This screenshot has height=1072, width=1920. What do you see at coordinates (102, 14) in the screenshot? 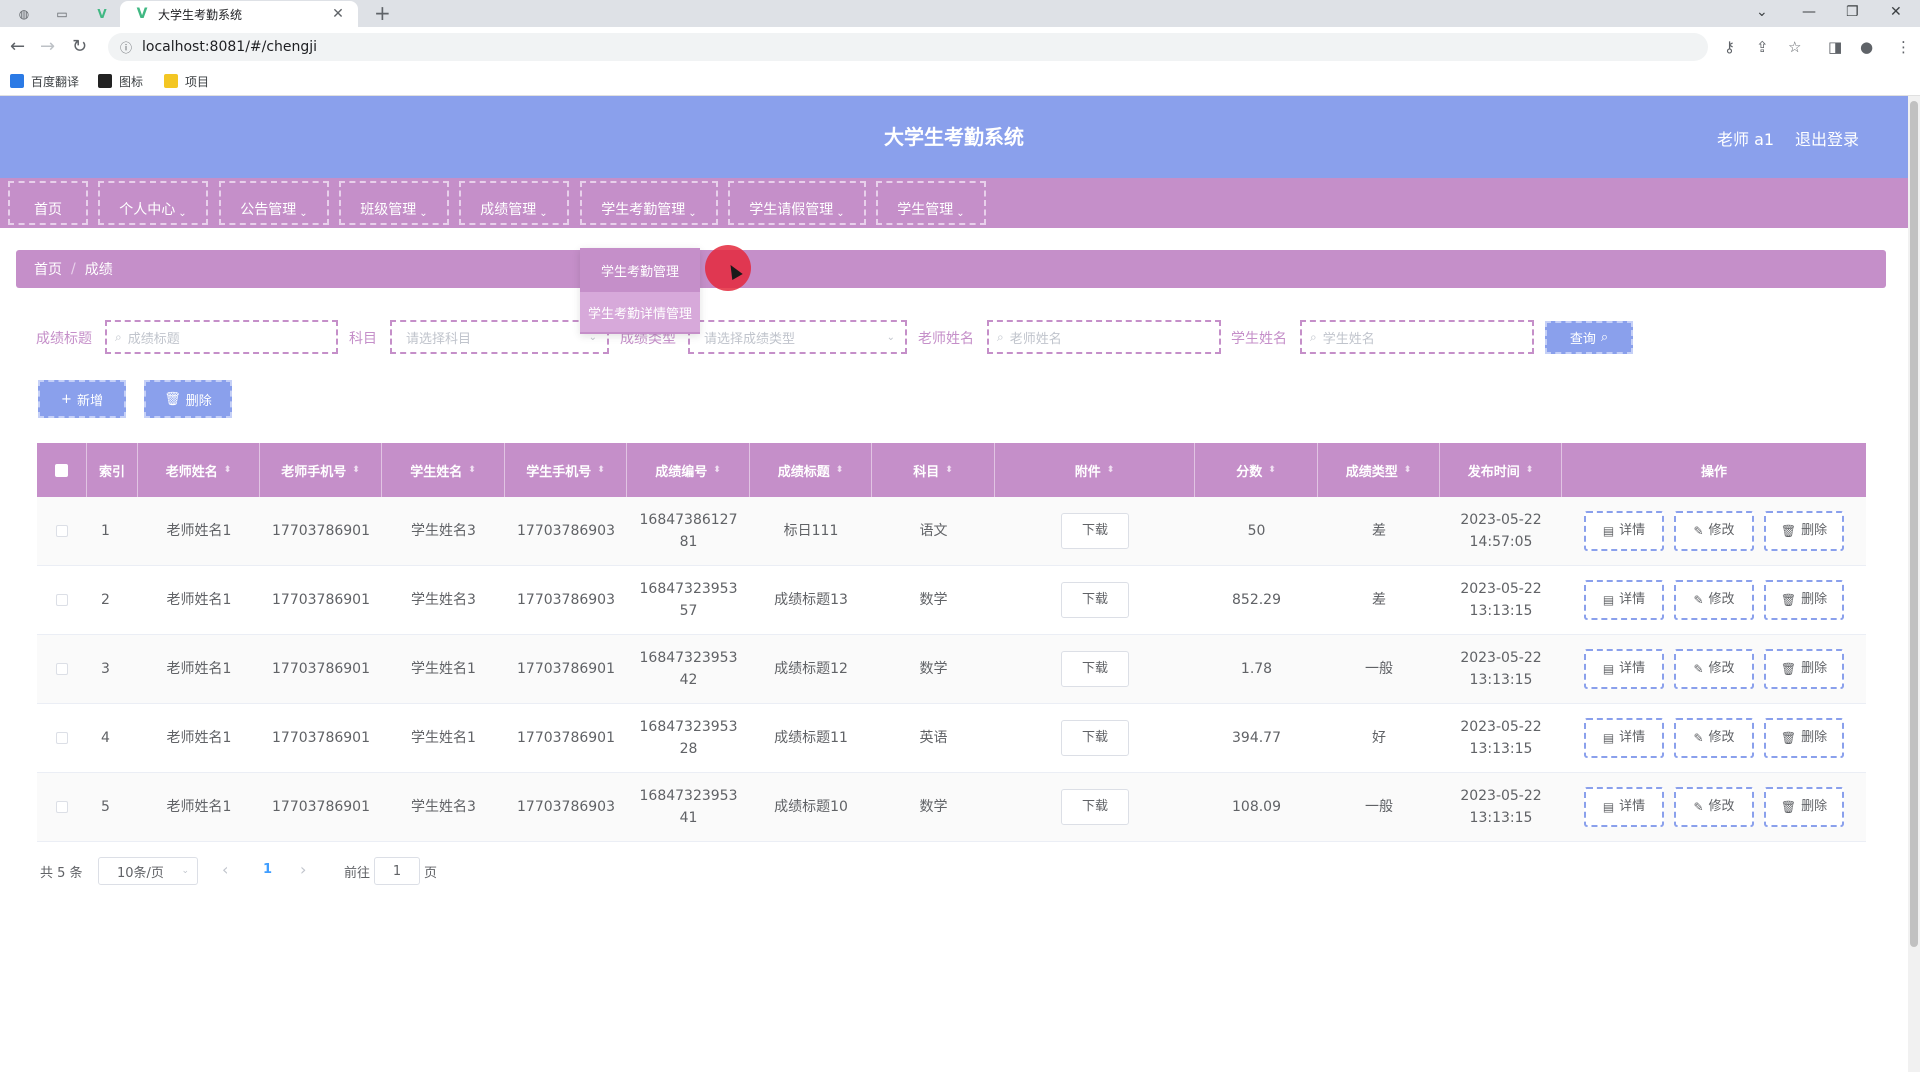
I see `pinned-tab-vue-icon: V` at bounding box center [102, 14].